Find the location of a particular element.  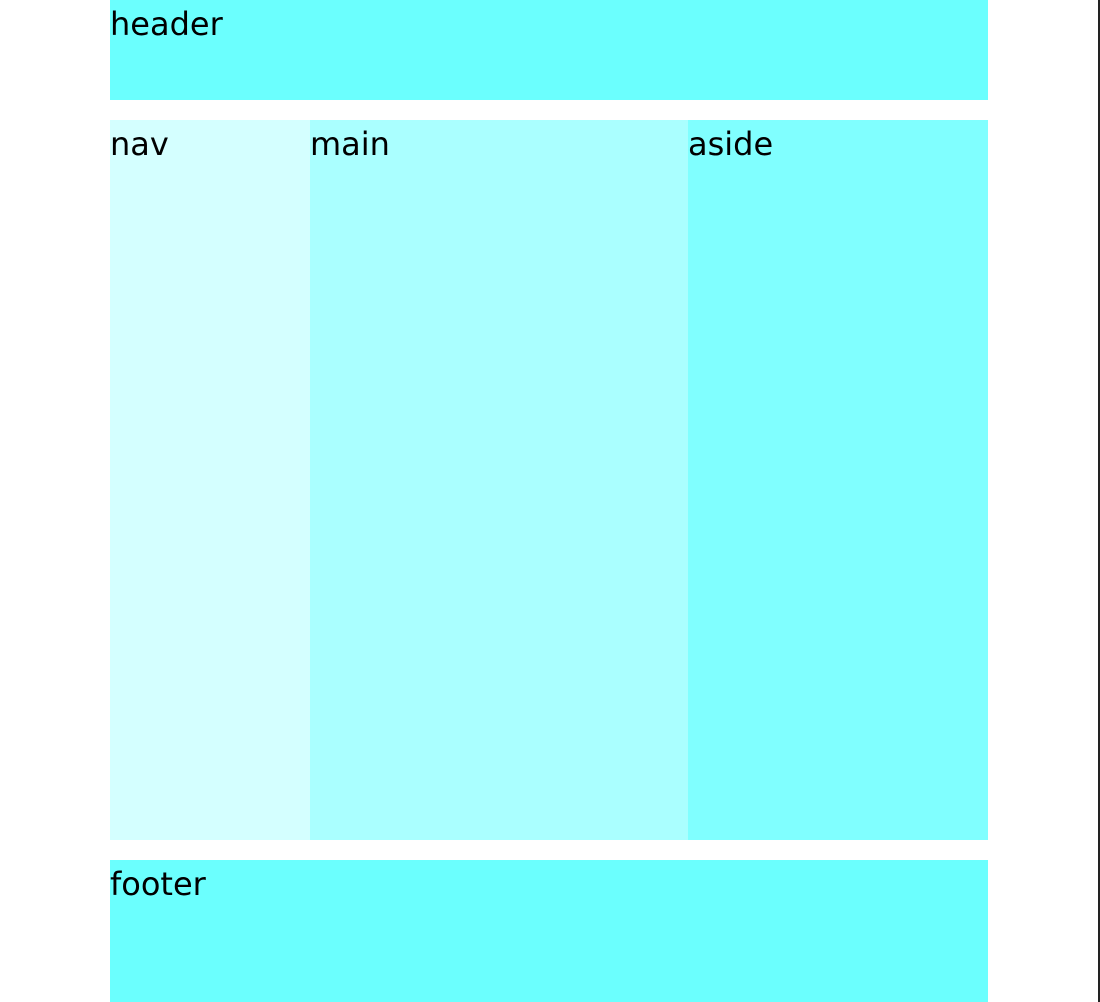

header-label: header is located at coordinates (166, 24).